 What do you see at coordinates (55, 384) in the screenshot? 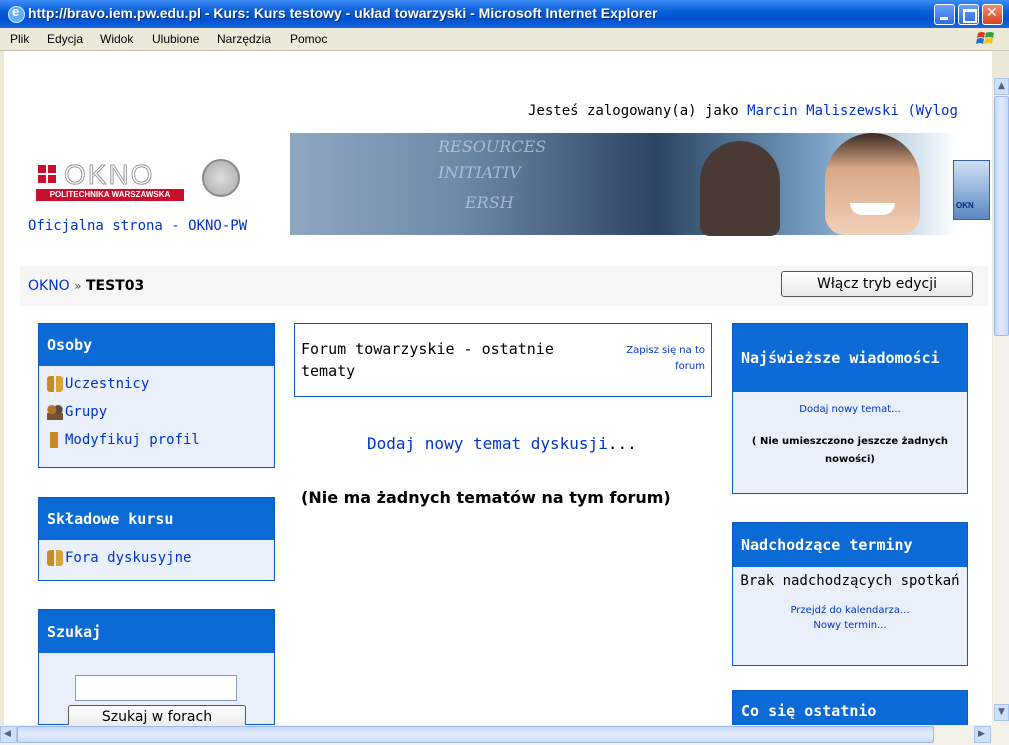
I see `people-icon` at bounding box center [55, 384].